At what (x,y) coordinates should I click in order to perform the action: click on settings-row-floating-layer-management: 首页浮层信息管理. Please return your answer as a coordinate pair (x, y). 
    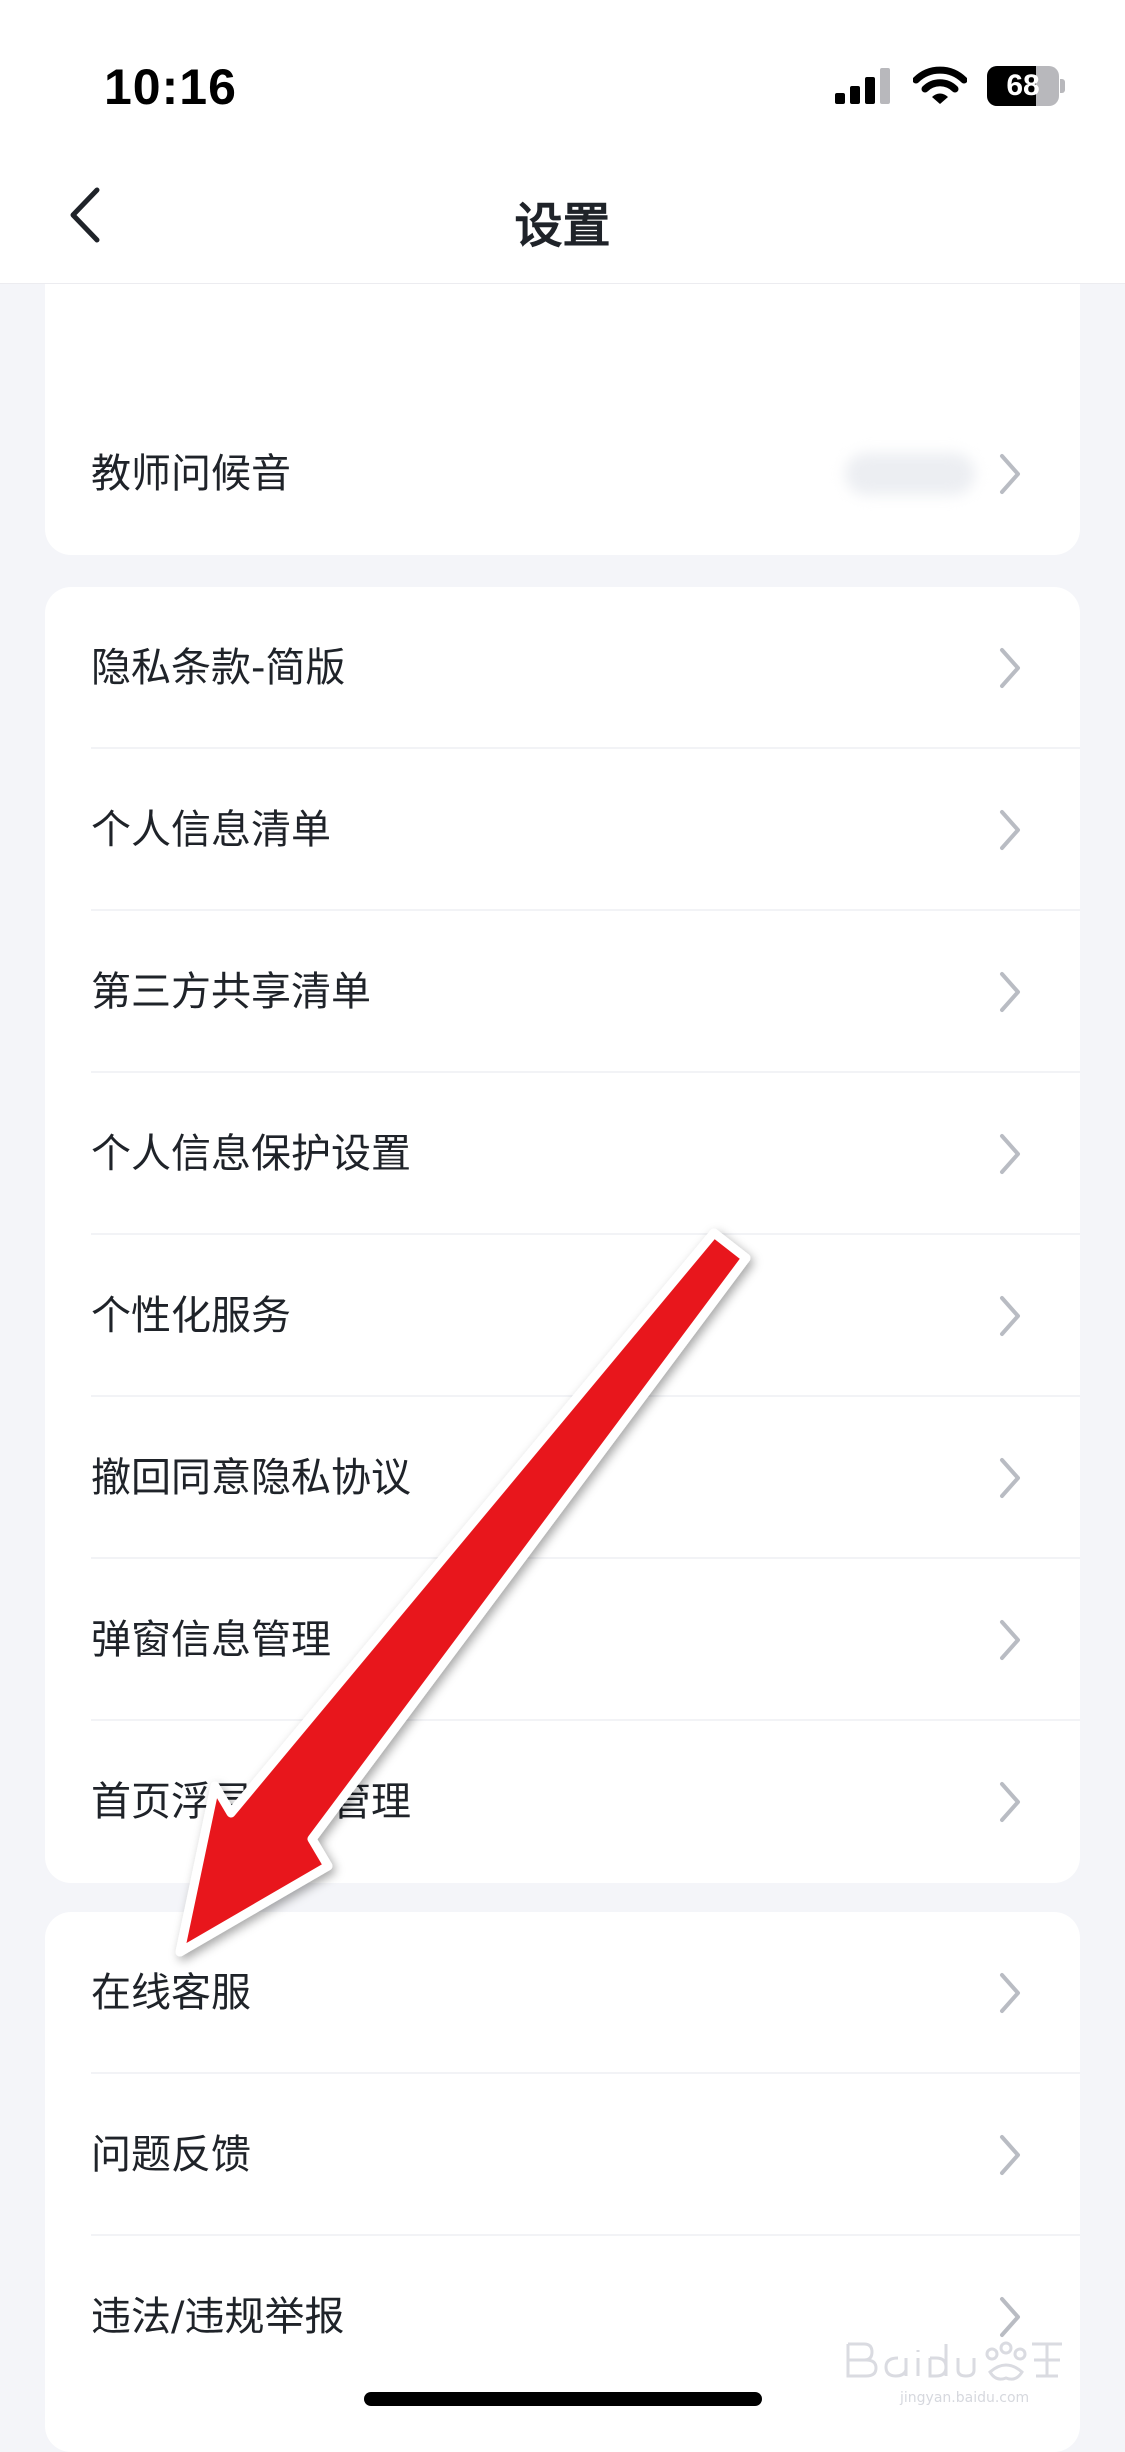
    Looking at the image, I should click on (562, 1802).